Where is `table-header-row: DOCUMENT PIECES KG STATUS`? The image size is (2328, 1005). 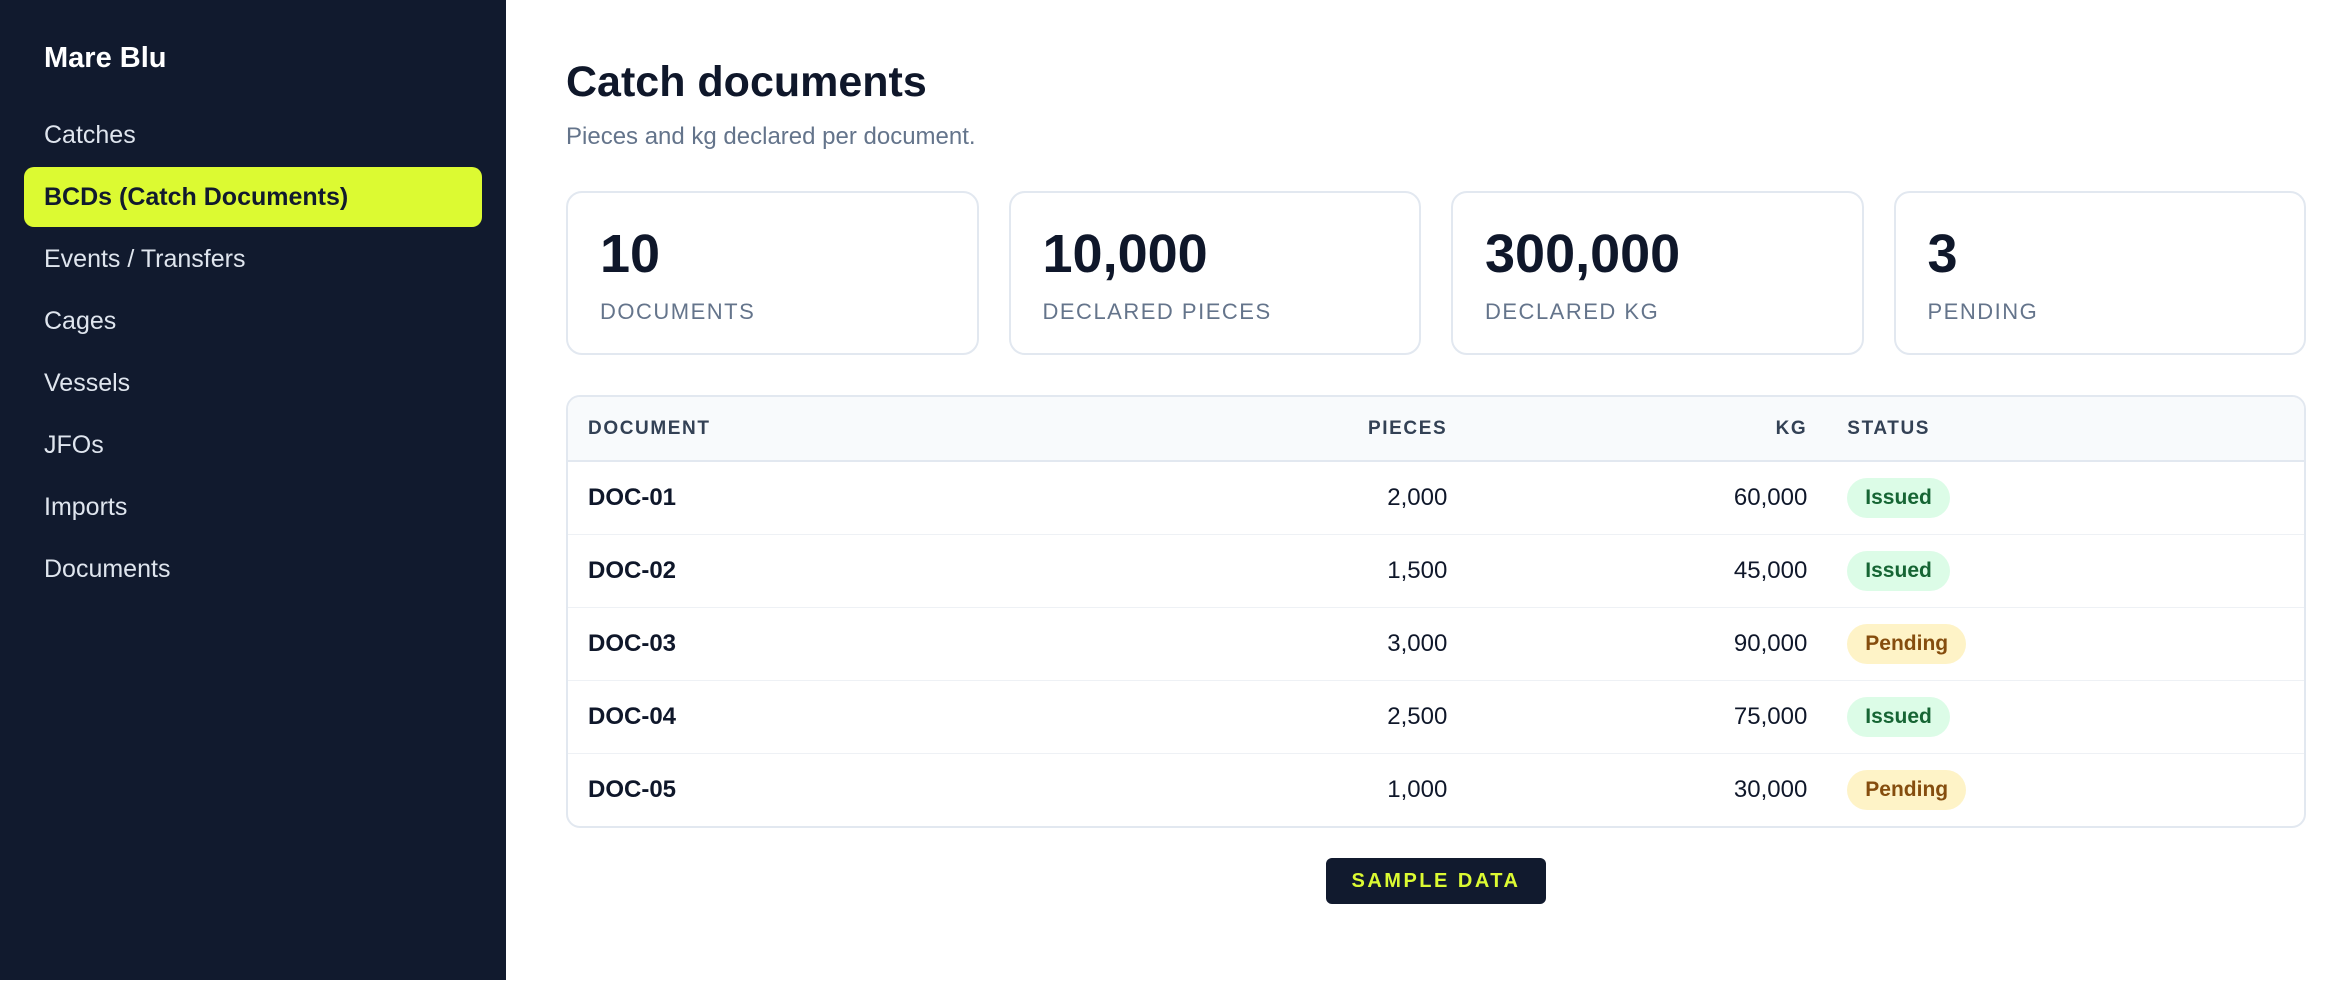
table-header-row: DOCUMENT PIECES KG STATUS is located at coordinates (1436, 429).